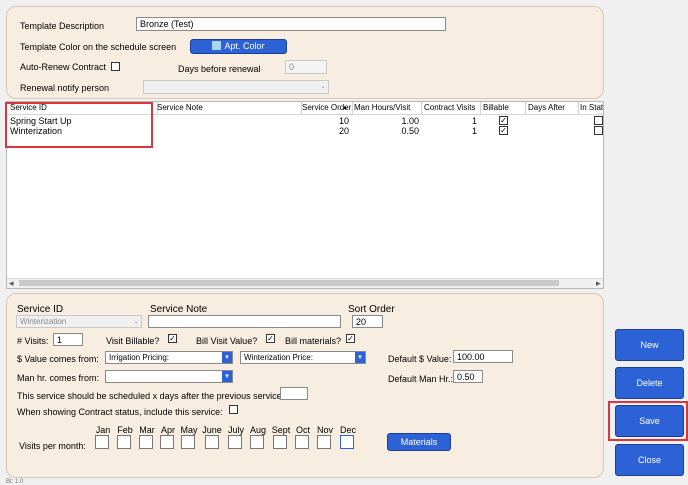 Image resolution: width=688 pixels, height=485 pixels. What do you see at coordinates (382, 108) in the screenshot?
I see `grid-header-man-hours: Man Hours/Visit` at bounding box center [382, 108].